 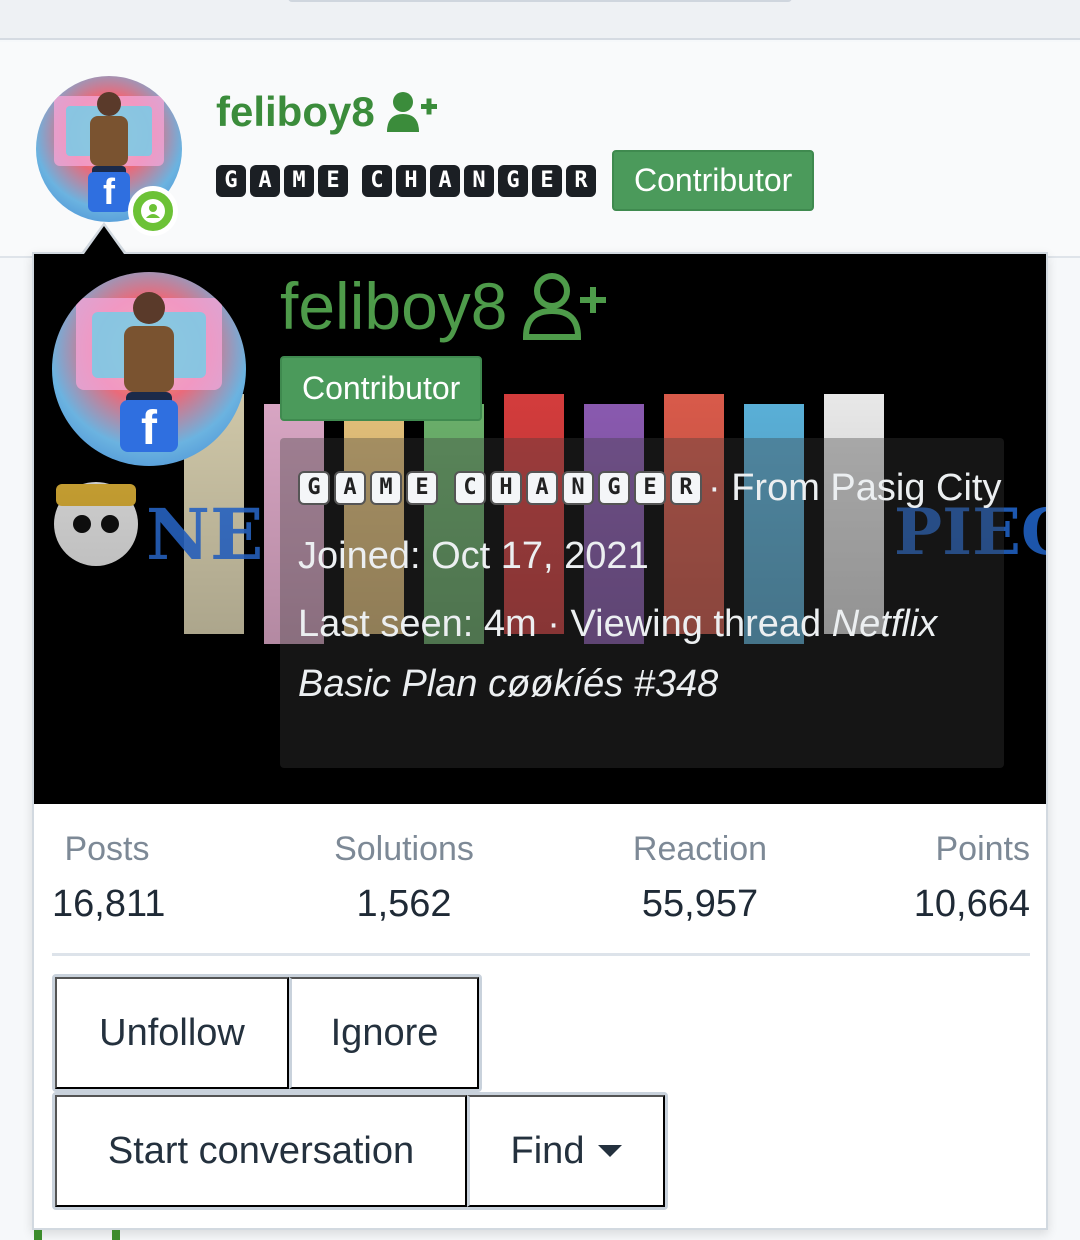 What do you see at coordinates (149, 369) in the screenshot?
I see `user-avatar-large: f` at bounding box center [149, 369].